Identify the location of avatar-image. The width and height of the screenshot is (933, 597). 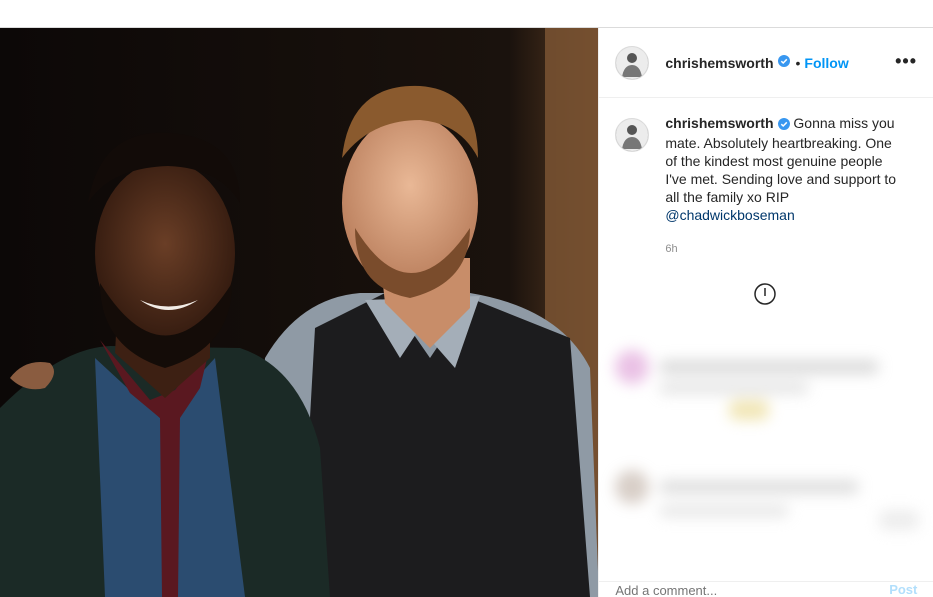
(632, 62).